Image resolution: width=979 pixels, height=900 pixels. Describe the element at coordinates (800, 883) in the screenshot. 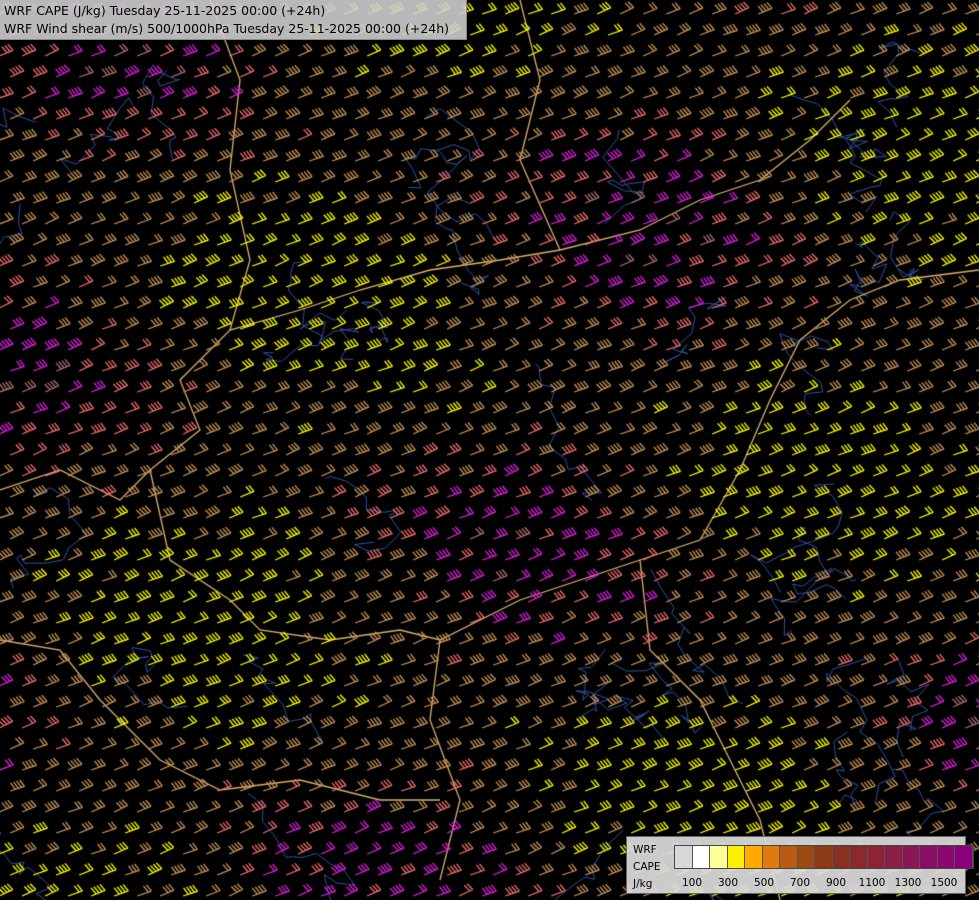

I see `legend-tick-label: 700` at that location.